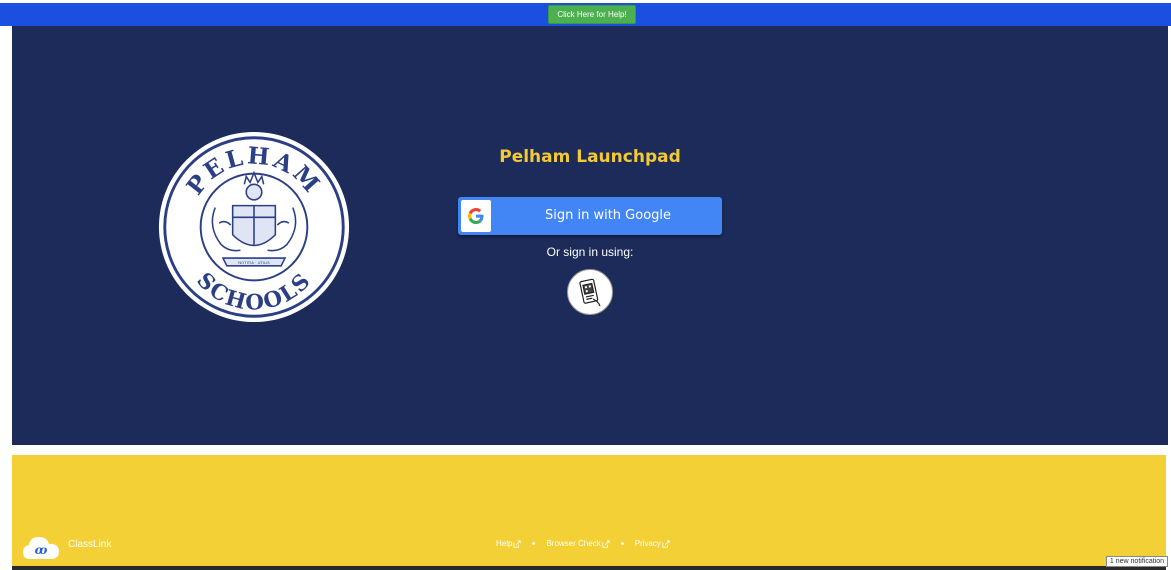 The width and height of the screenshot is (1171, 570). Describe the element at coordinates (592, 14) in the screenshot. I see `help-button: Click Here for Help!` at that location.